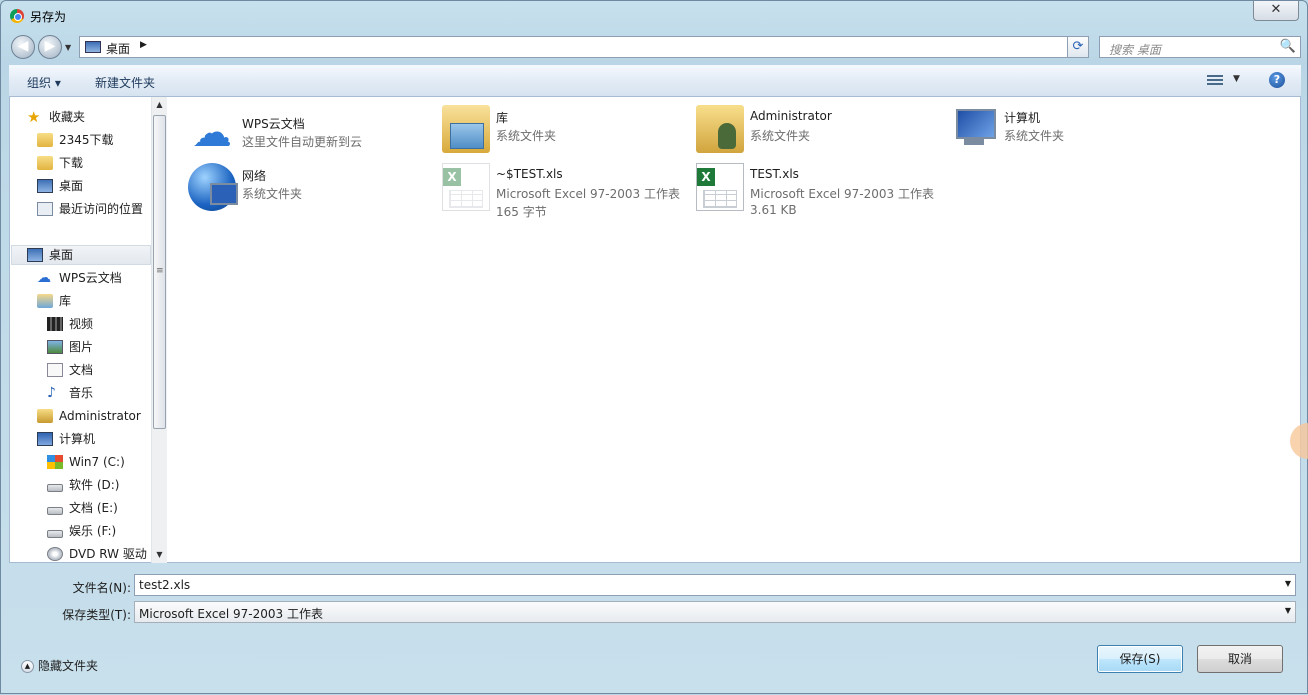 The image size is (1308, 695). What do you see at coordinates (159, 555) in the screenshot?
I see `scroll-down-arrow: ▼` at bounding box center [159, 555].